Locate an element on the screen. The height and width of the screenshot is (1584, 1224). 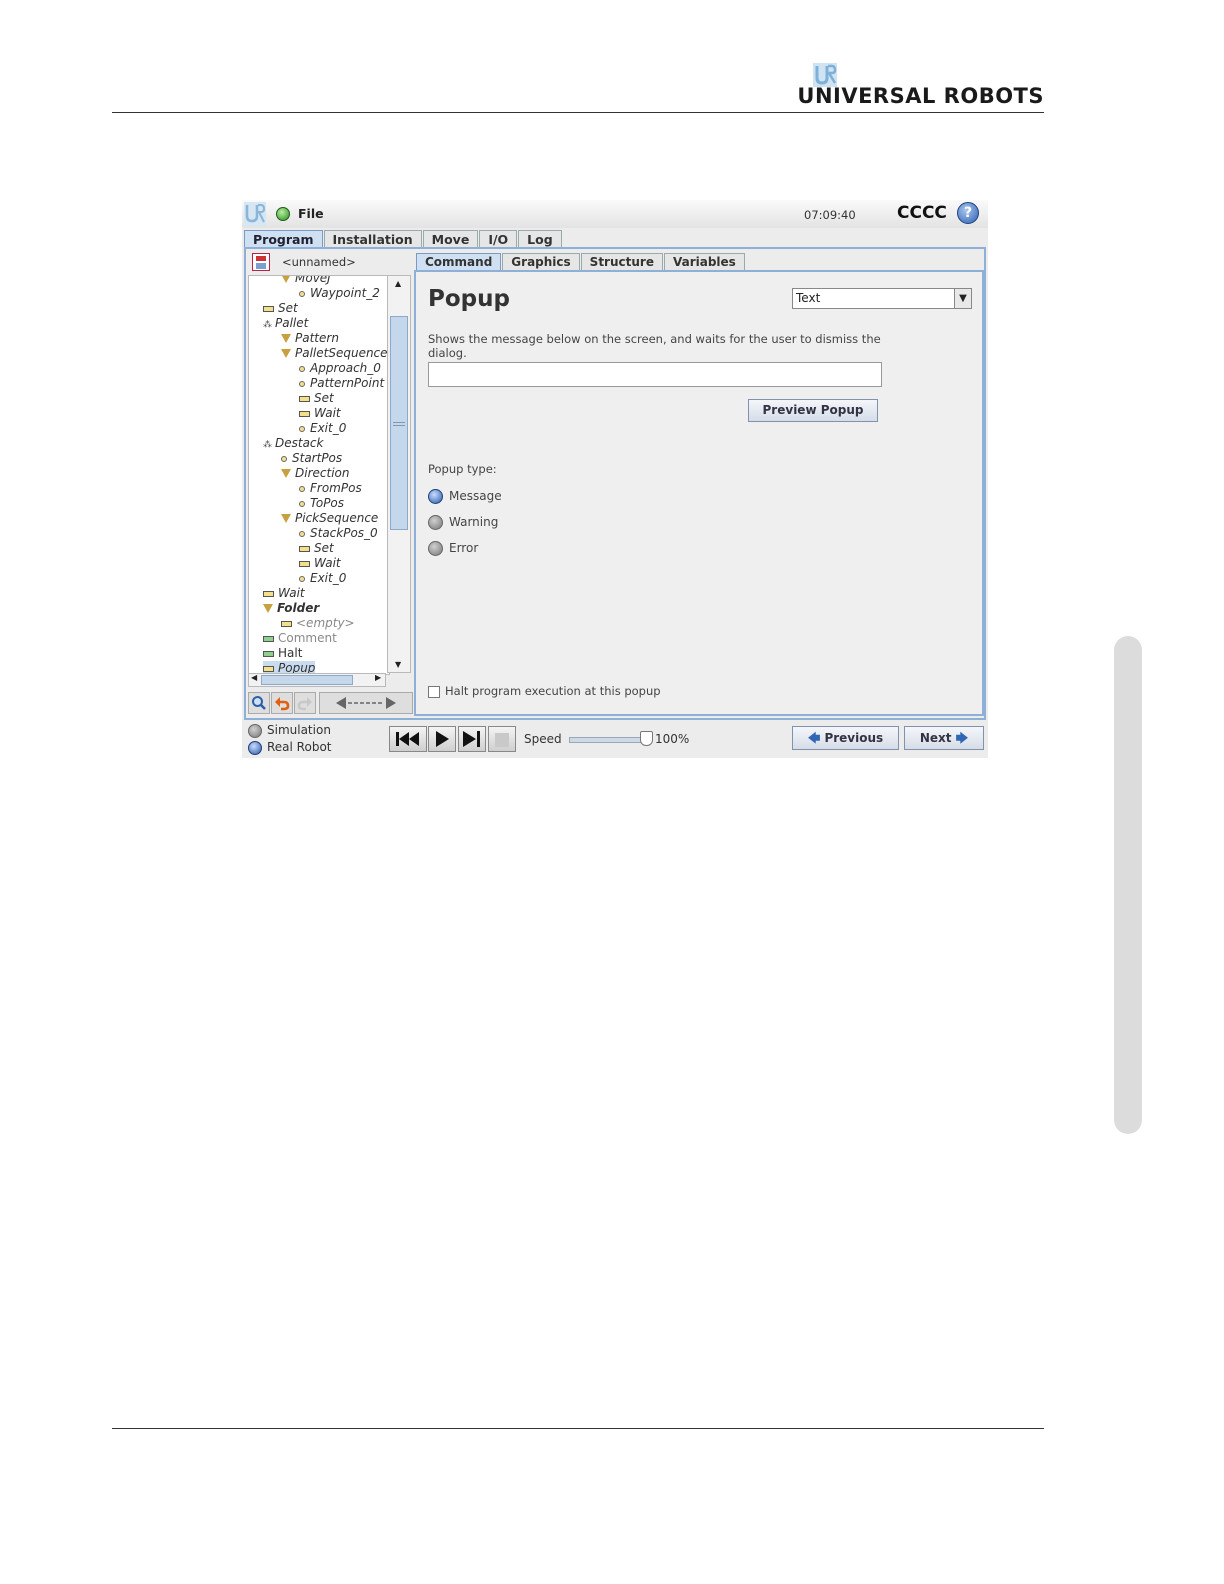
tree-node: ⁂ Destack is located at coordinates (293, 443).